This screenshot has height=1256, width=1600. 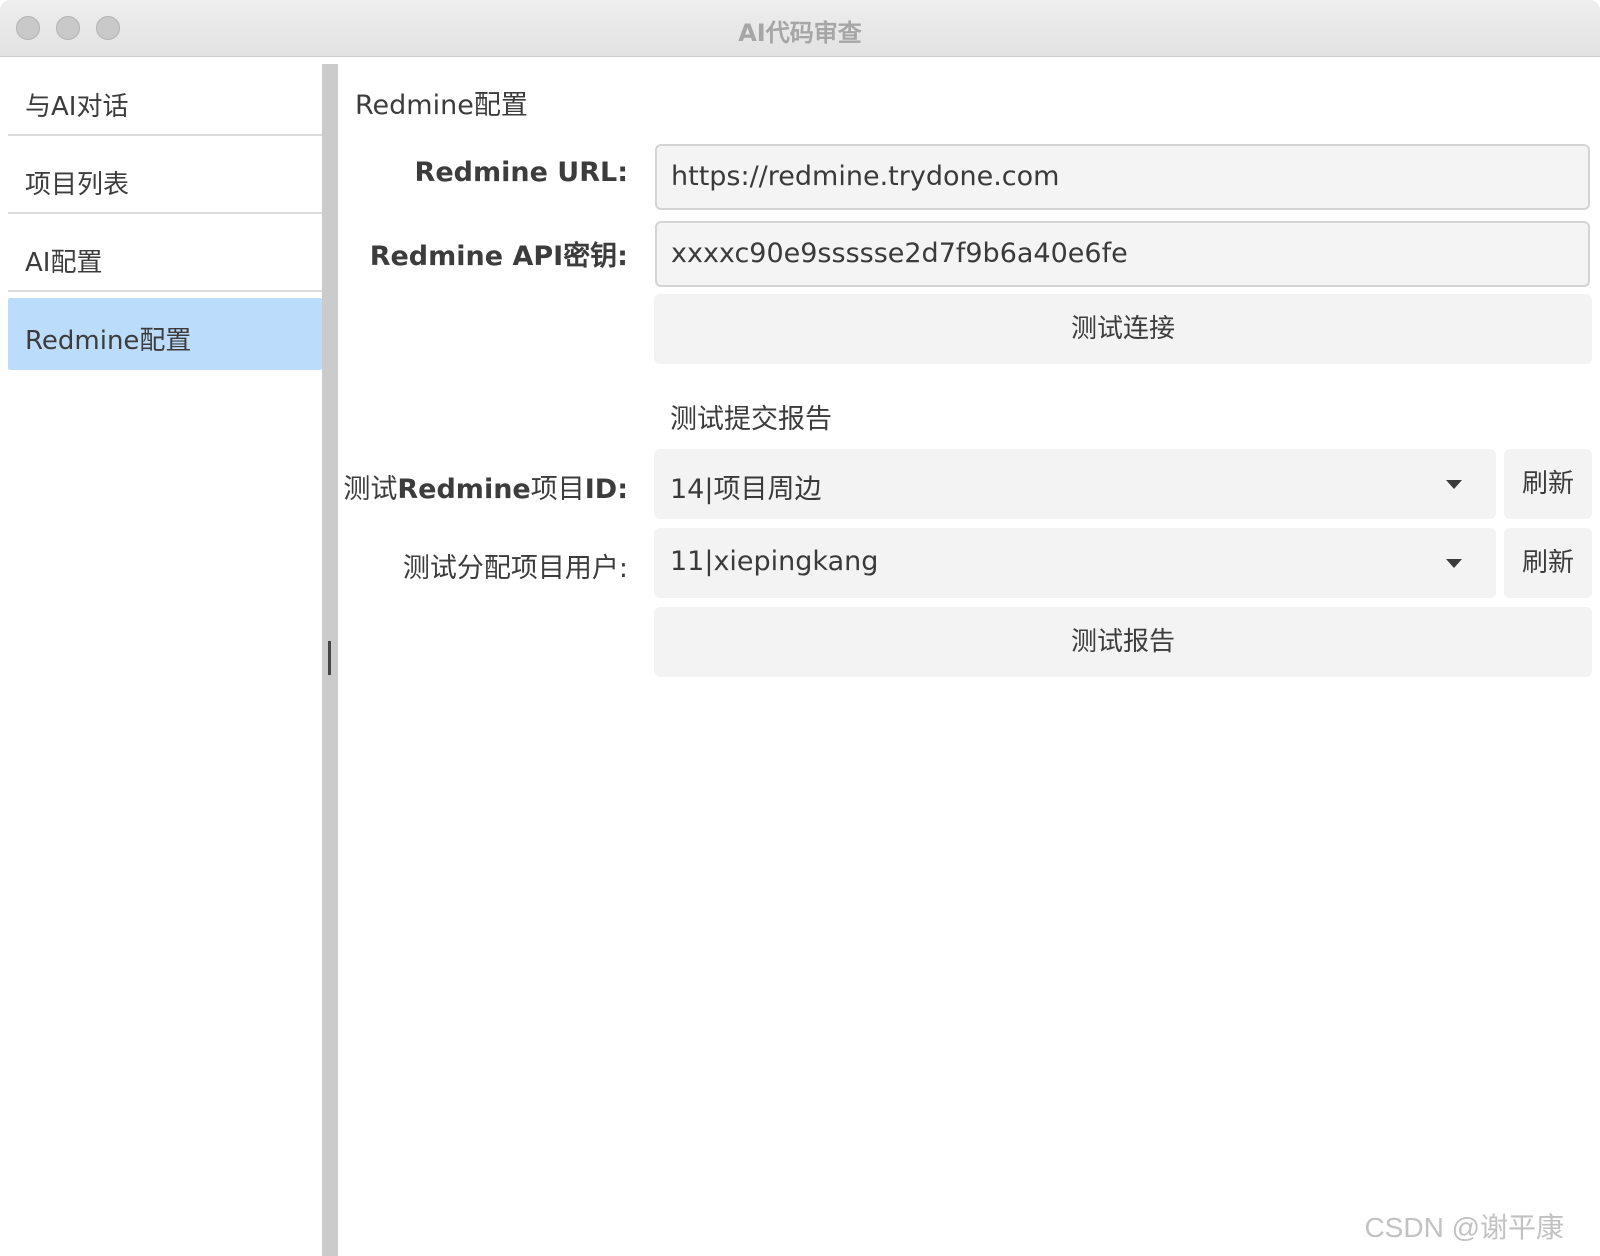 I want to click on project-id-label: 测试Redmine项目ID:, so click(x=485, y=486).